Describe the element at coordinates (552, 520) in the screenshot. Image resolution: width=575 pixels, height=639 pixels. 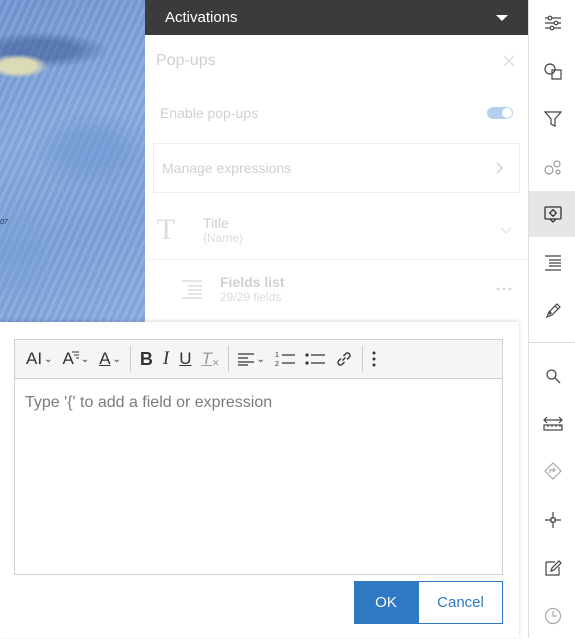
I see `location-icon` at that location.